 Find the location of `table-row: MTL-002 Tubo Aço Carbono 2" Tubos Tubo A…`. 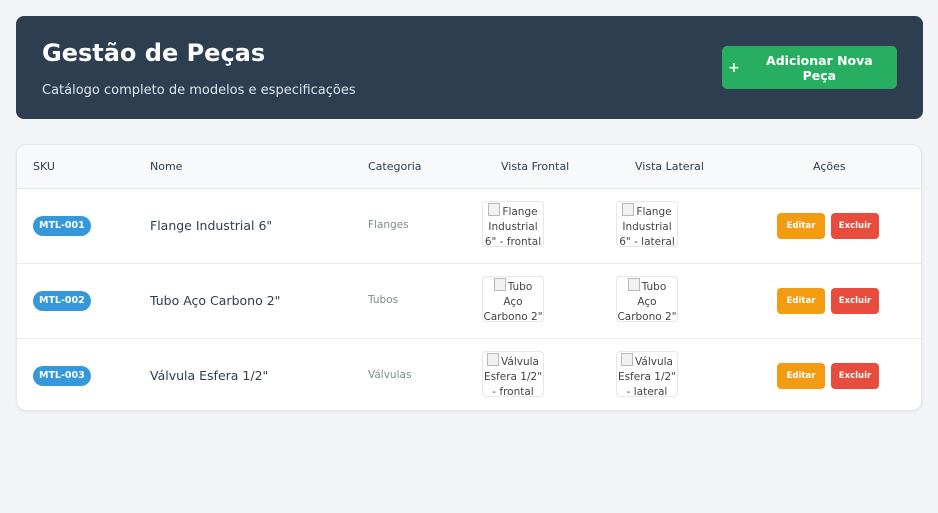

table-row: MTL-002 Tubo Aço Carbono 2" Tubos Tubo A… is located at coordinates (469, 301).